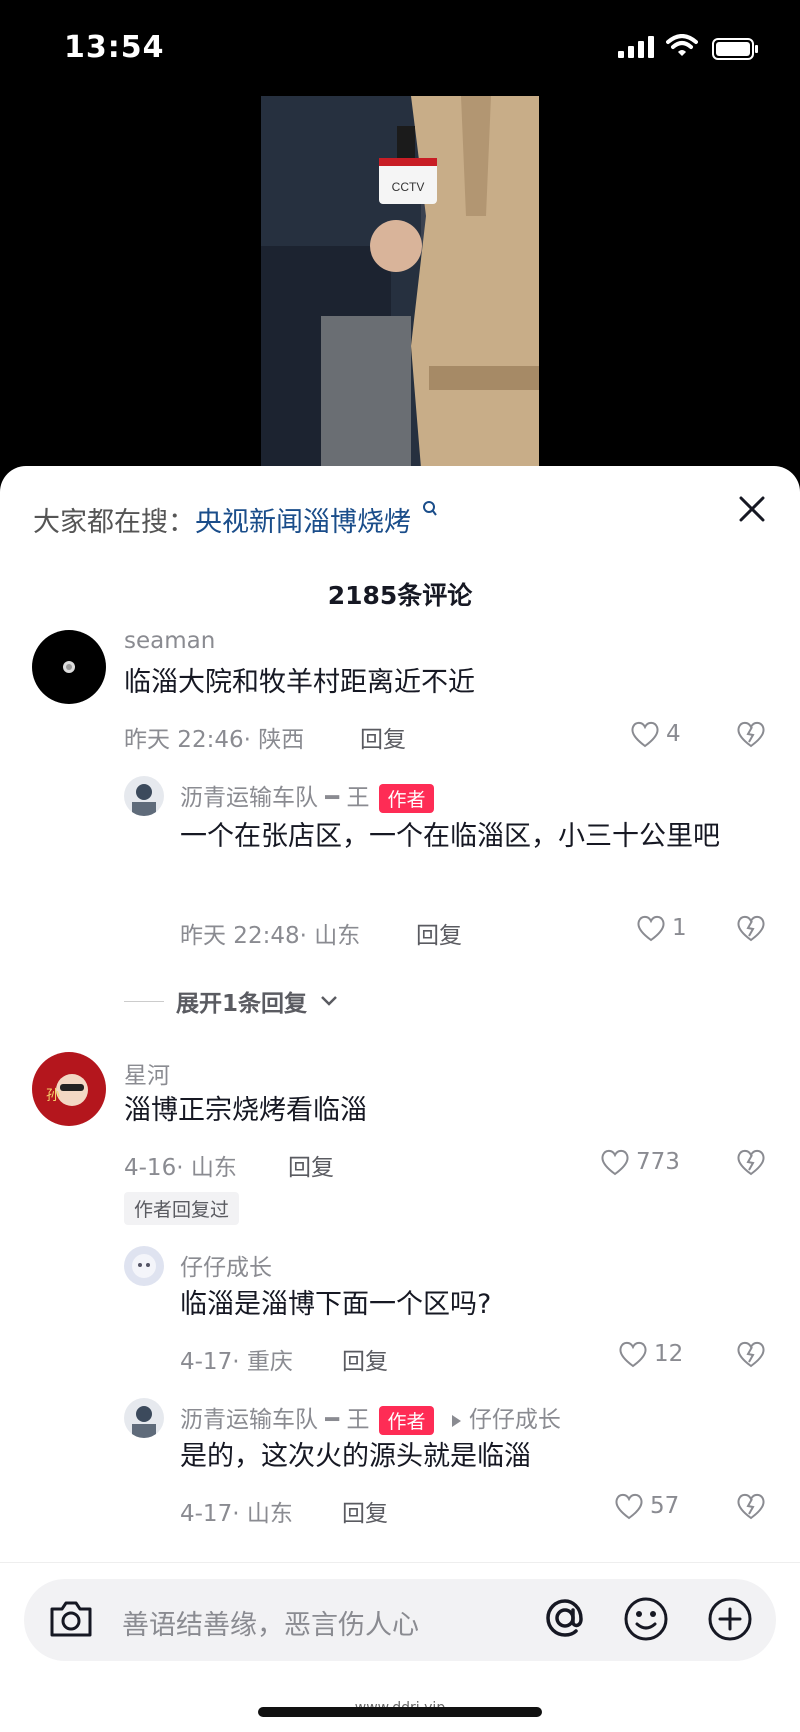  What do you see at coordinates (650, 1354) in the screenshot?
I see `like-button: 12` at bounding box center [650, 1354].